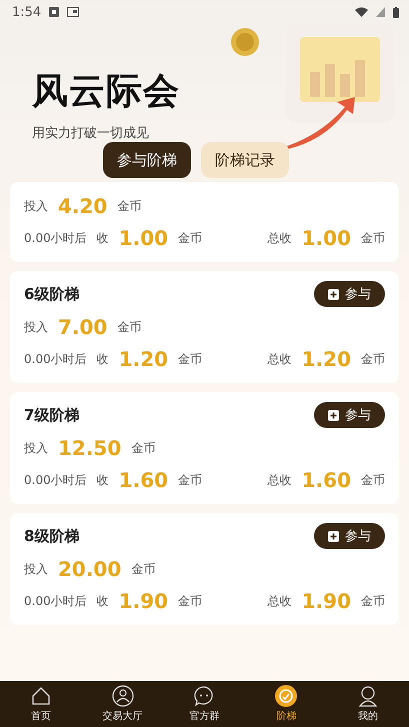 This screenshot has width=409, height=727. Describe the element at coordinates (245, 160) in the screenshot. I see `tab: 阶梯记录` at that location.